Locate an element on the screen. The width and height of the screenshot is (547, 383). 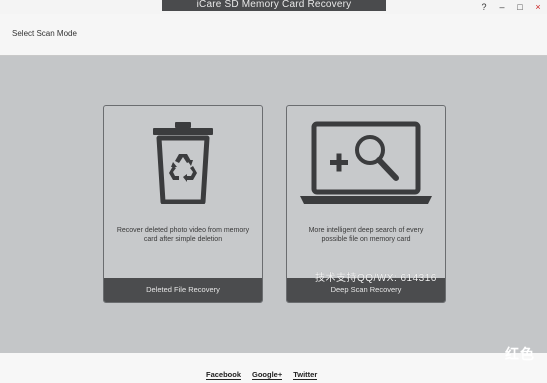
window-title: iCare SD Memory Card Recovery is located at coordinates (274, 5).